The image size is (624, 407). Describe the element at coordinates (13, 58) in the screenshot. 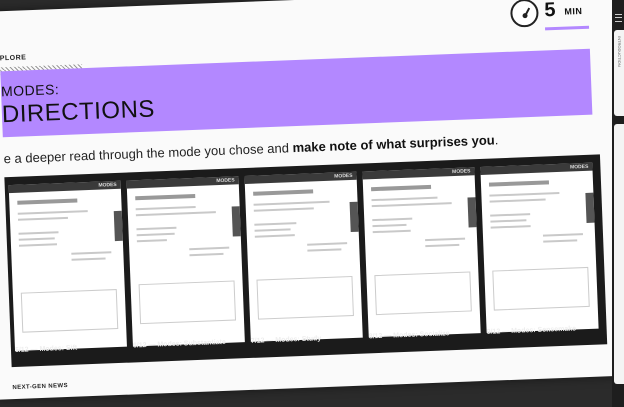

I see `section-label: PLORE` at that location.